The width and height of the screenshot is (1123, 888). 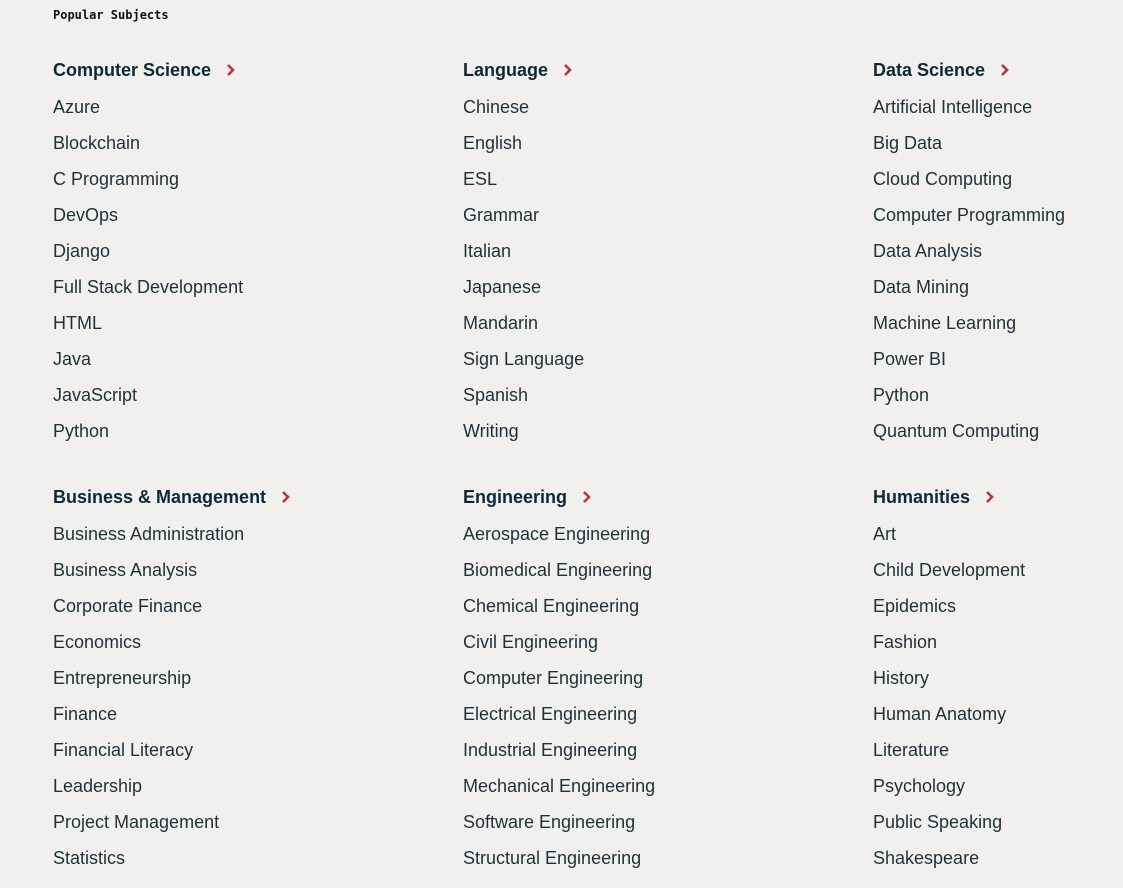 I want to click on subject-link: Epidemics, so click(x=998, y=606).